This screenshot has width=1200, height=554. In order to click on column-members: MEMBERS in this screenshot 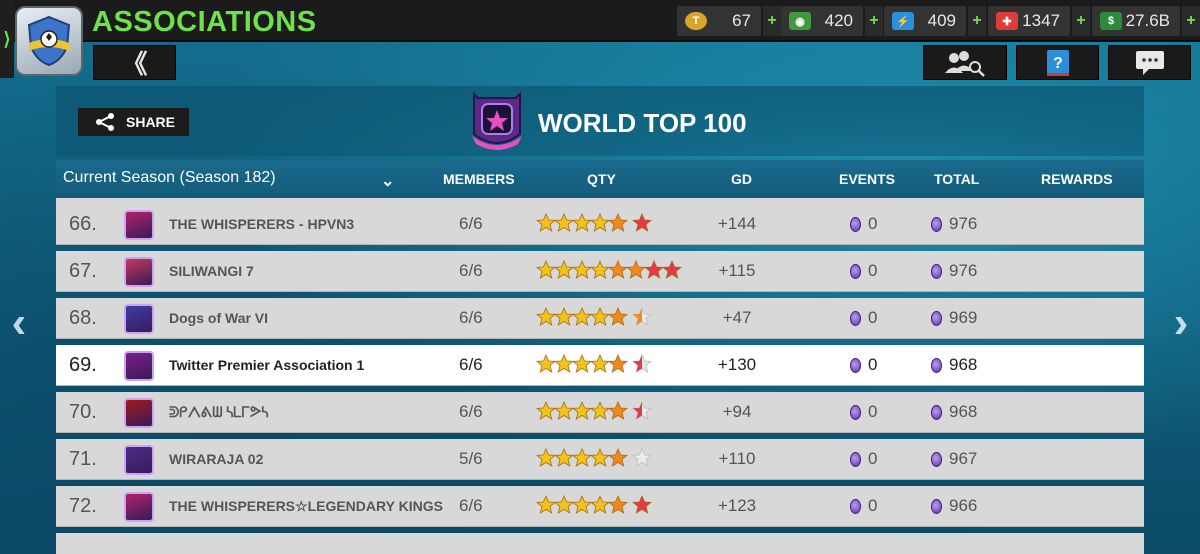, I will do `click(479, 179)`.